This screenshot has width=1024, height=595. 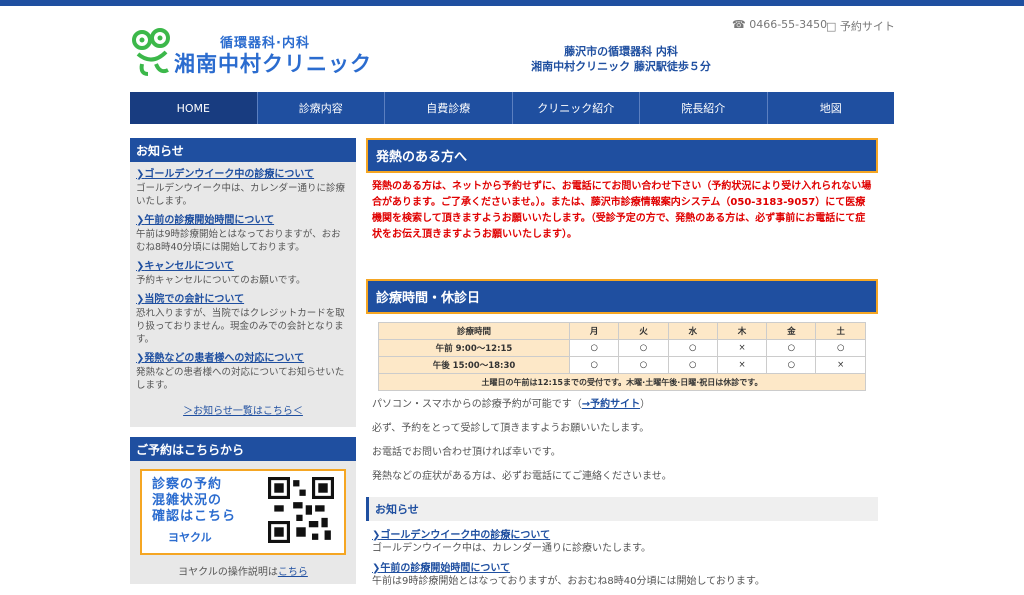 What do you see at coordinates (293, 572) in the screenshot?
I see `yakuru-help-link: こちら` at bounding box center [293, 572].